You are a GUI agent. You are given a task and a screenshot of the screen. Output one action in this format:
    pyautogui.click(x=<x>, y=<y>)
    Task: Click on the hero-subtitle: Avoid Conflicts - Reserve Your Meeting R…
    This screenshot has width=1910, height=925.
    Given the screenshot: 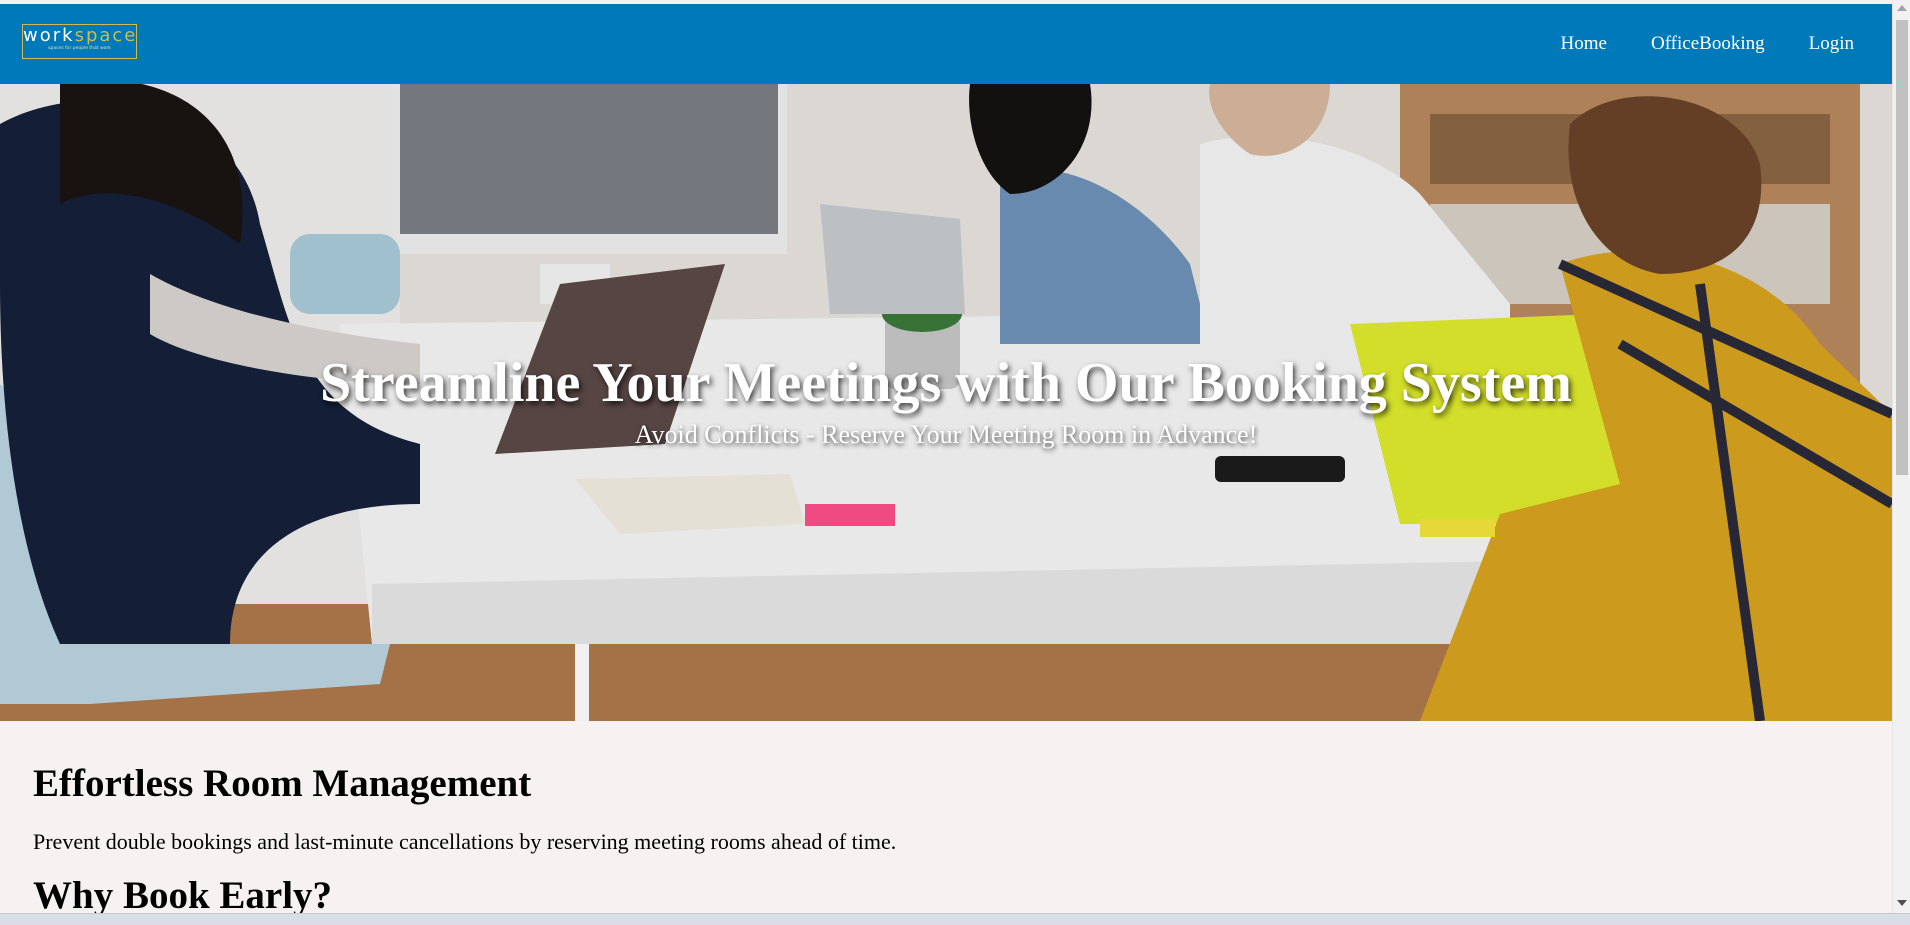 What is the action you would take?
    pyautogui.click(x=946, y=434)
    